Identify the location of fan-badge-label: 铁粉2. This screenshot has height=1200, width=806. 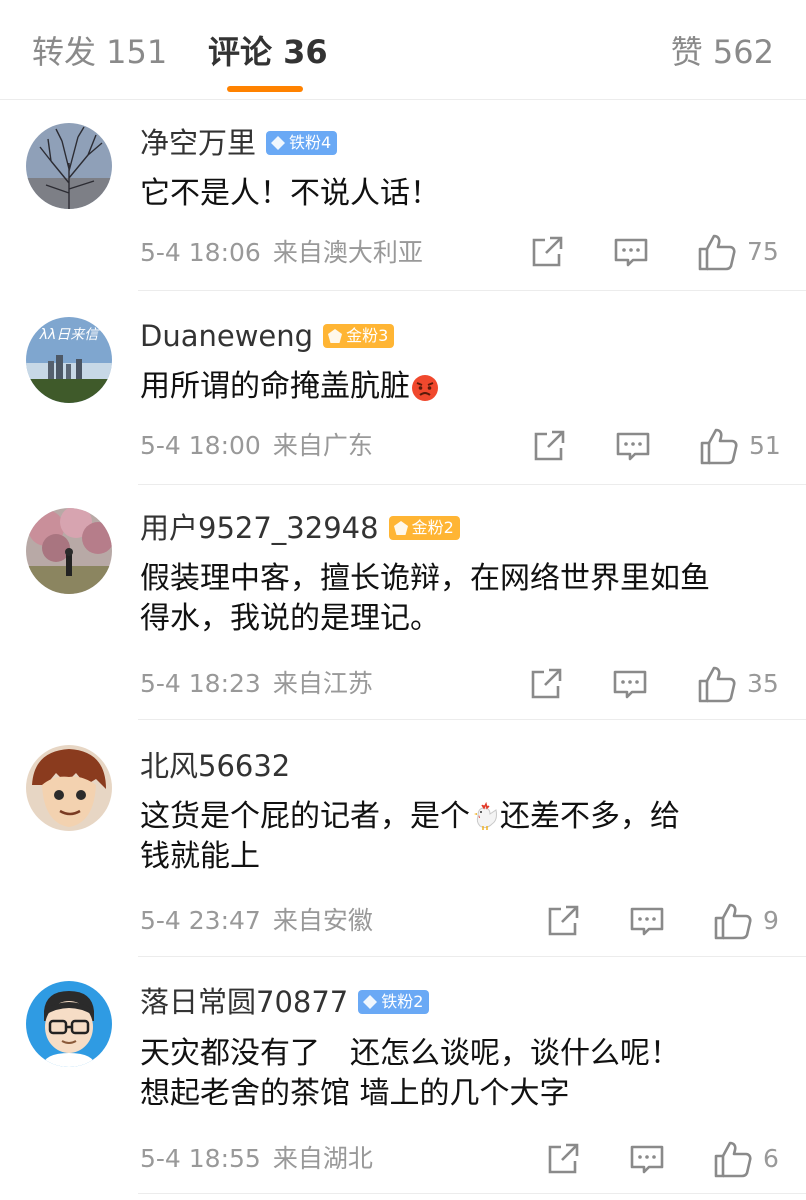
(402, 1001).